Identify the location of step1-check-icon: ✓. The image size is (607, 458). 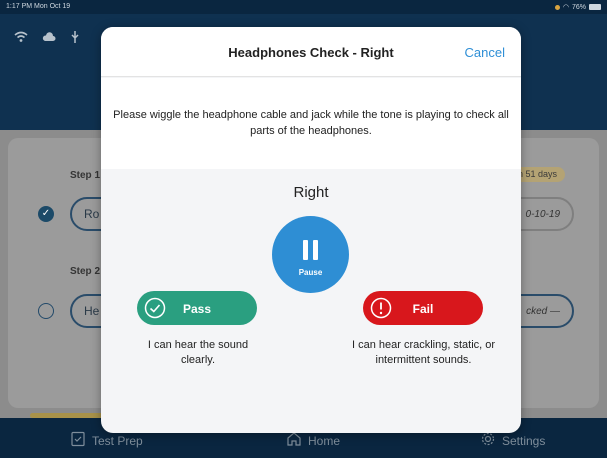
(46, 214).